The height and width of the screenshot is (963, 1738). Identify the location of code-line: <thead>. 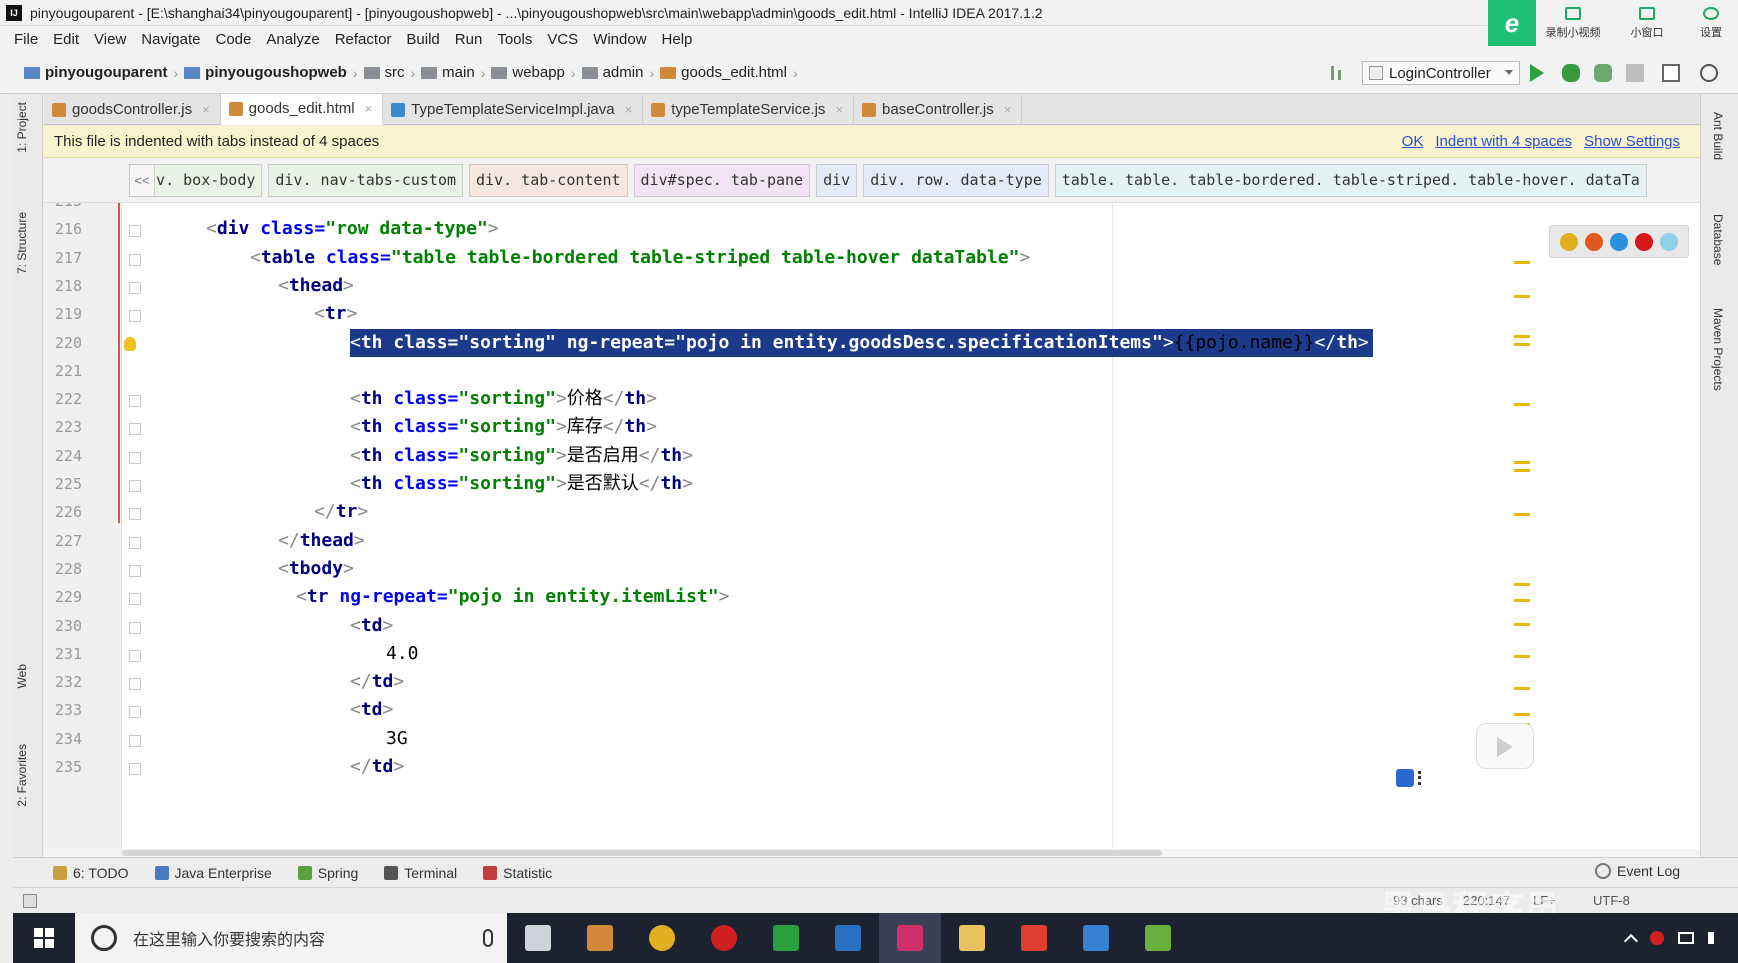
(316, 286).